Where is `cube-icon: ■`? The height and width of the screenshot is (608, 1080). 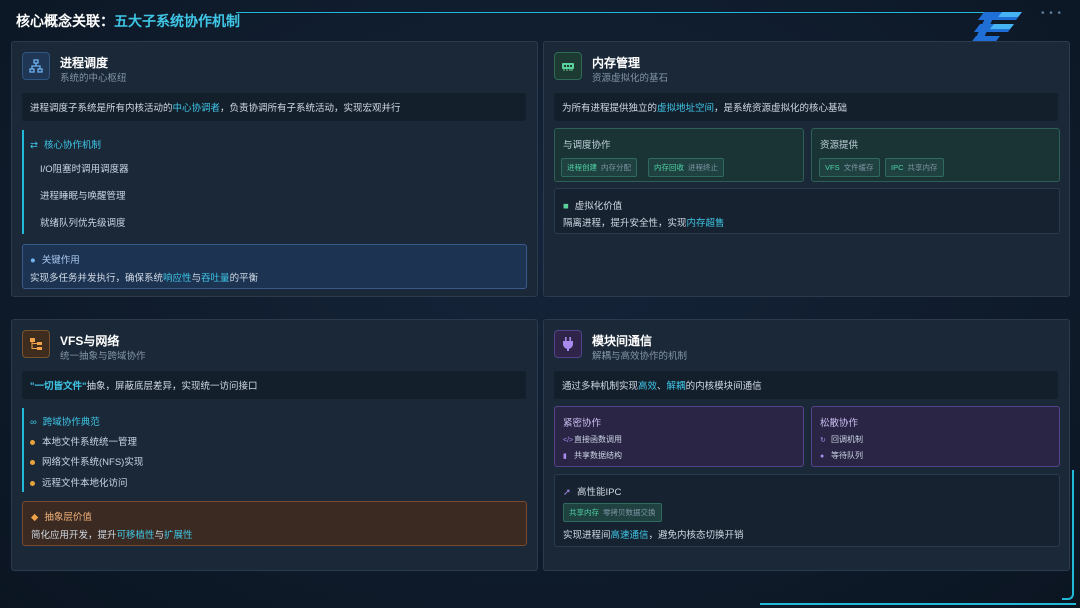
cube-icon: ■ is located at coordinates (566, 206).